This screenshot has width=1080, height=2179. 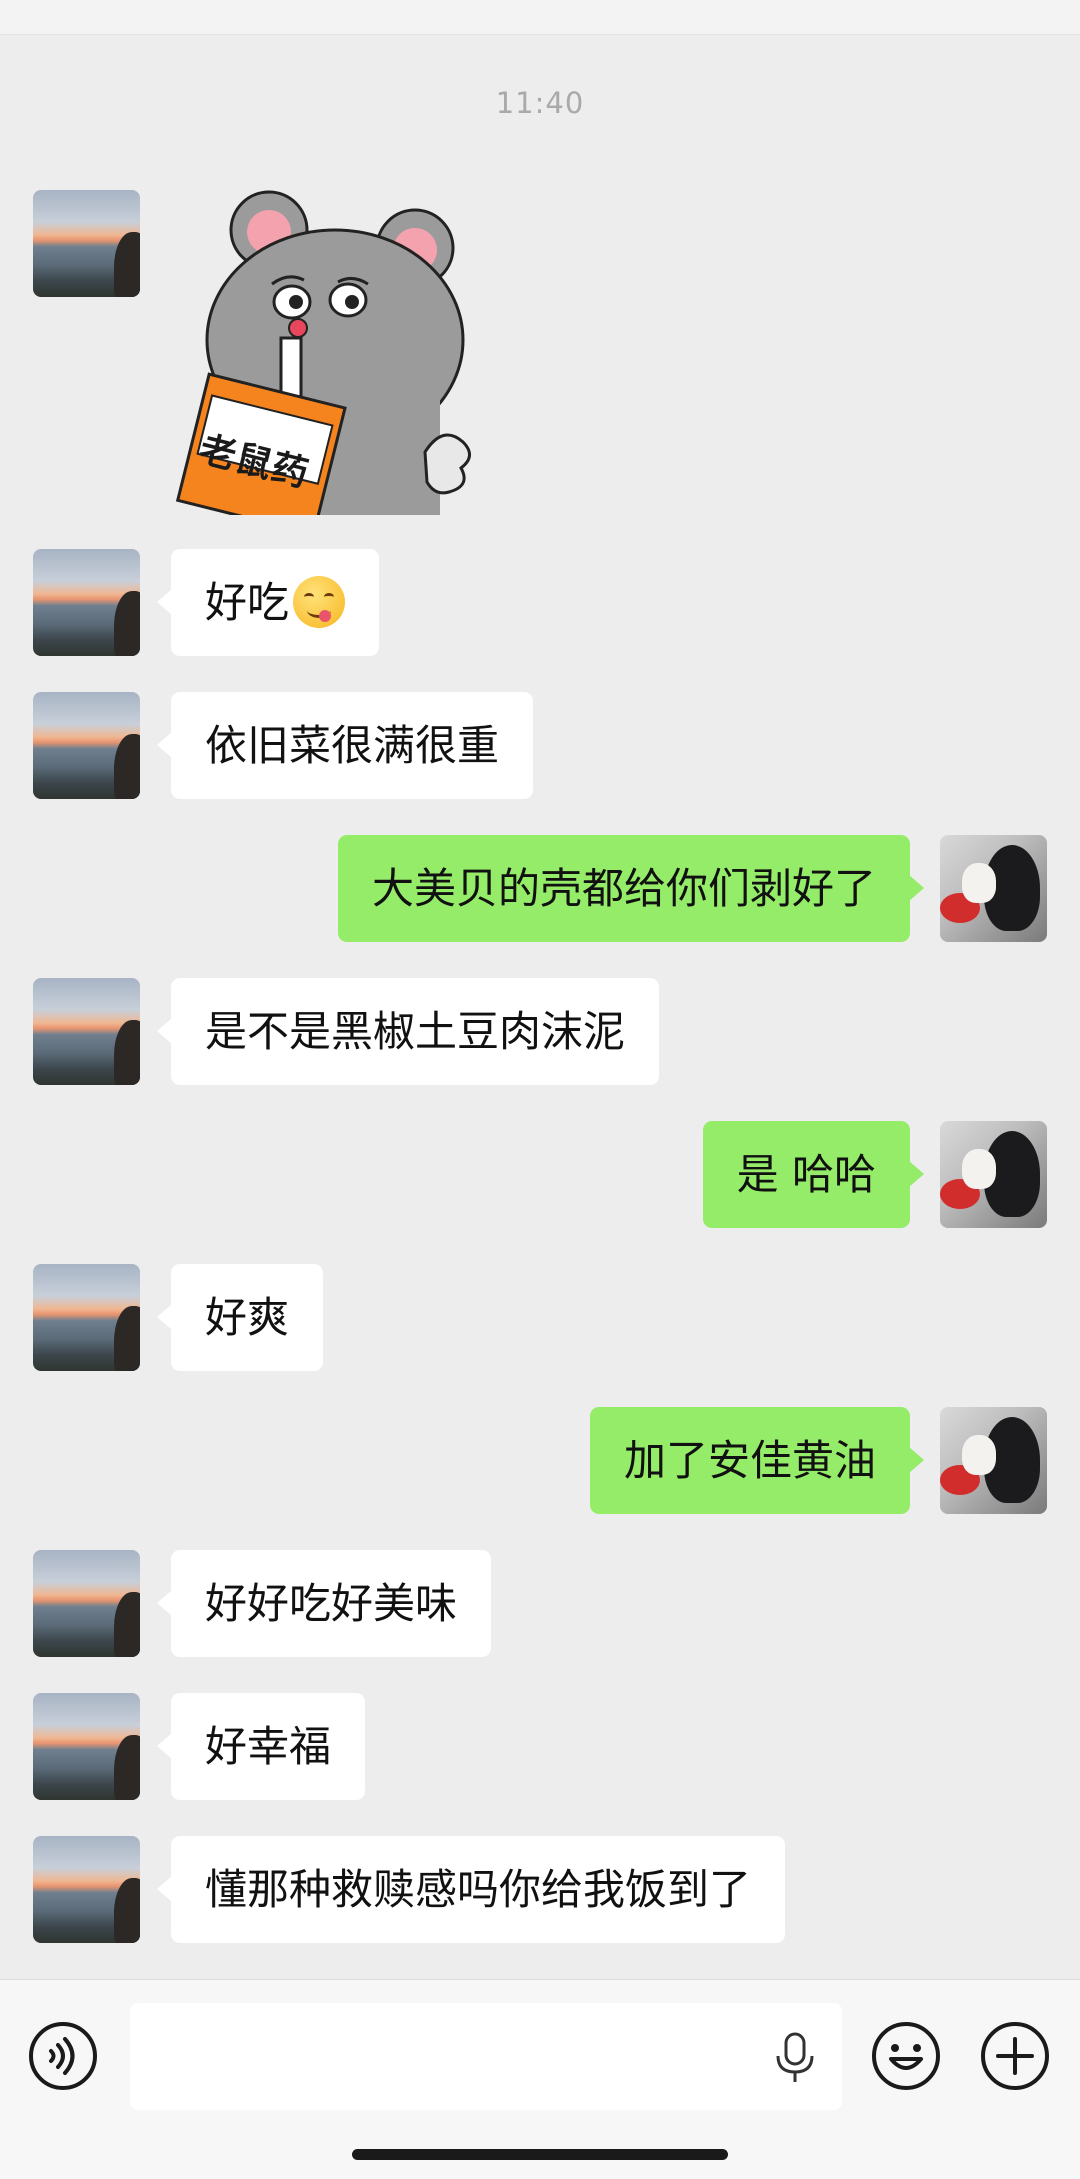 What do you see at coordinates (247, 1317) in the screenshot?
I see `message-text: 好爽` at bounding box center [247, 1317].